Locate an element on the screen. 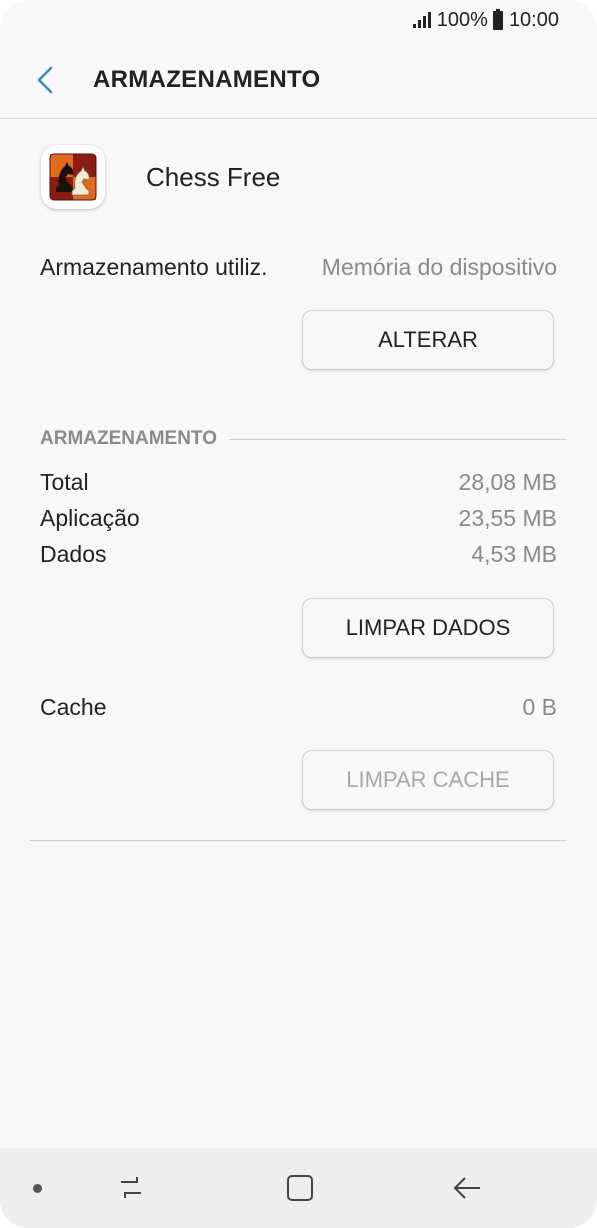 The image size is (597, 1228). cache-value: 0 B is located at coordinates (539, 707).